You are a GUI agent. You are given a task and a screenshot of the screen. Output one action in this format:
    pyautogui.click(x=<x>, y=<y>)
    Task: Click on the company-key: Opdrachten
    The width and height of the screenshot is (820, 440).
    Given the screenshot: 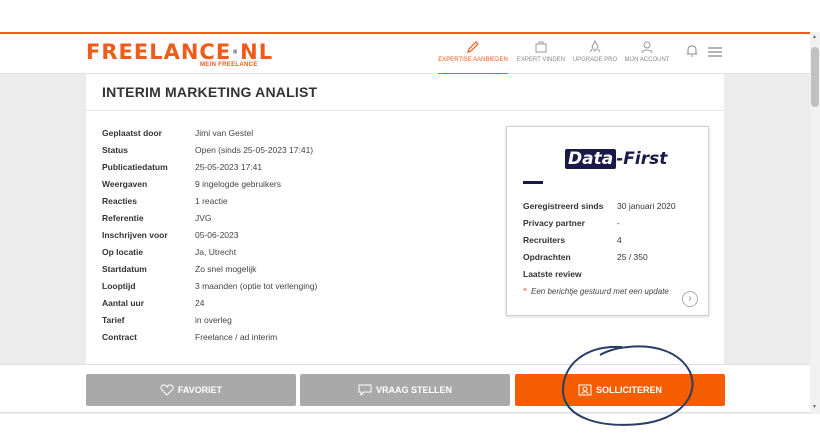 What is the action you would take?
    pyautogui.click(x=547, y=257)
    